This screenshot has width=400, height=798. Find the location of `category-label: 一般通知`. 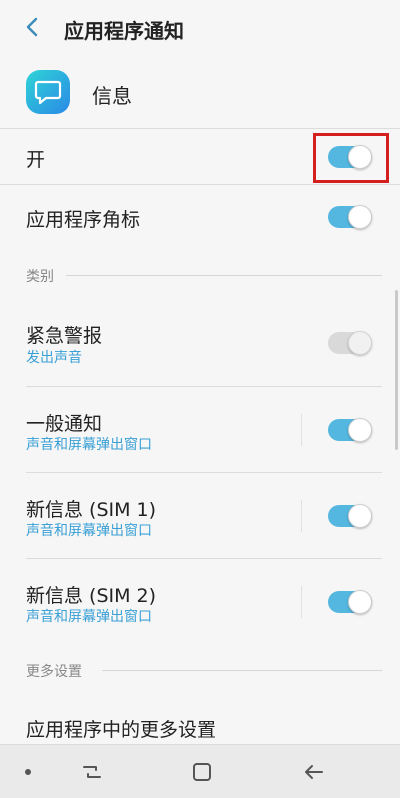

category-label: 一般通知 is located at coordinates (64, 424).